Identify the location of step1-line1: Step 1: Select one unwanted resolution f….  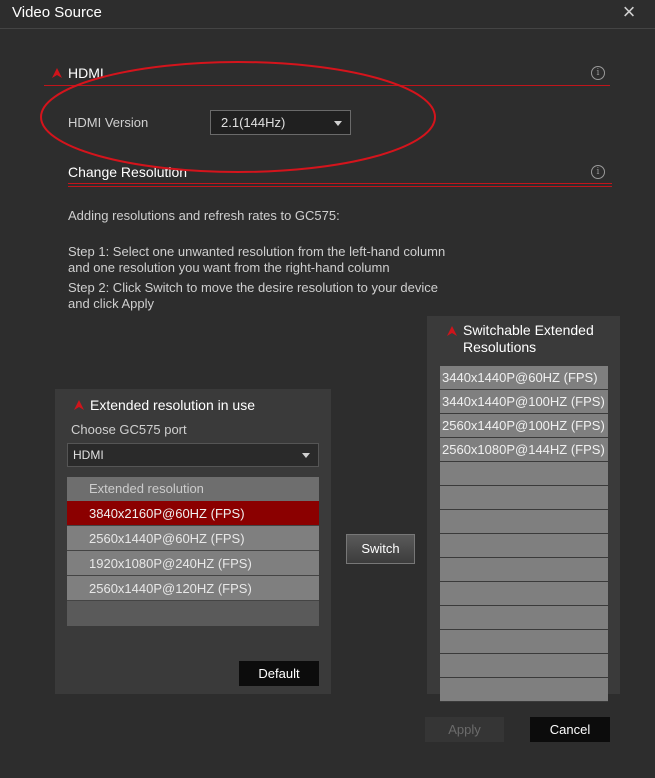
(257, 251).